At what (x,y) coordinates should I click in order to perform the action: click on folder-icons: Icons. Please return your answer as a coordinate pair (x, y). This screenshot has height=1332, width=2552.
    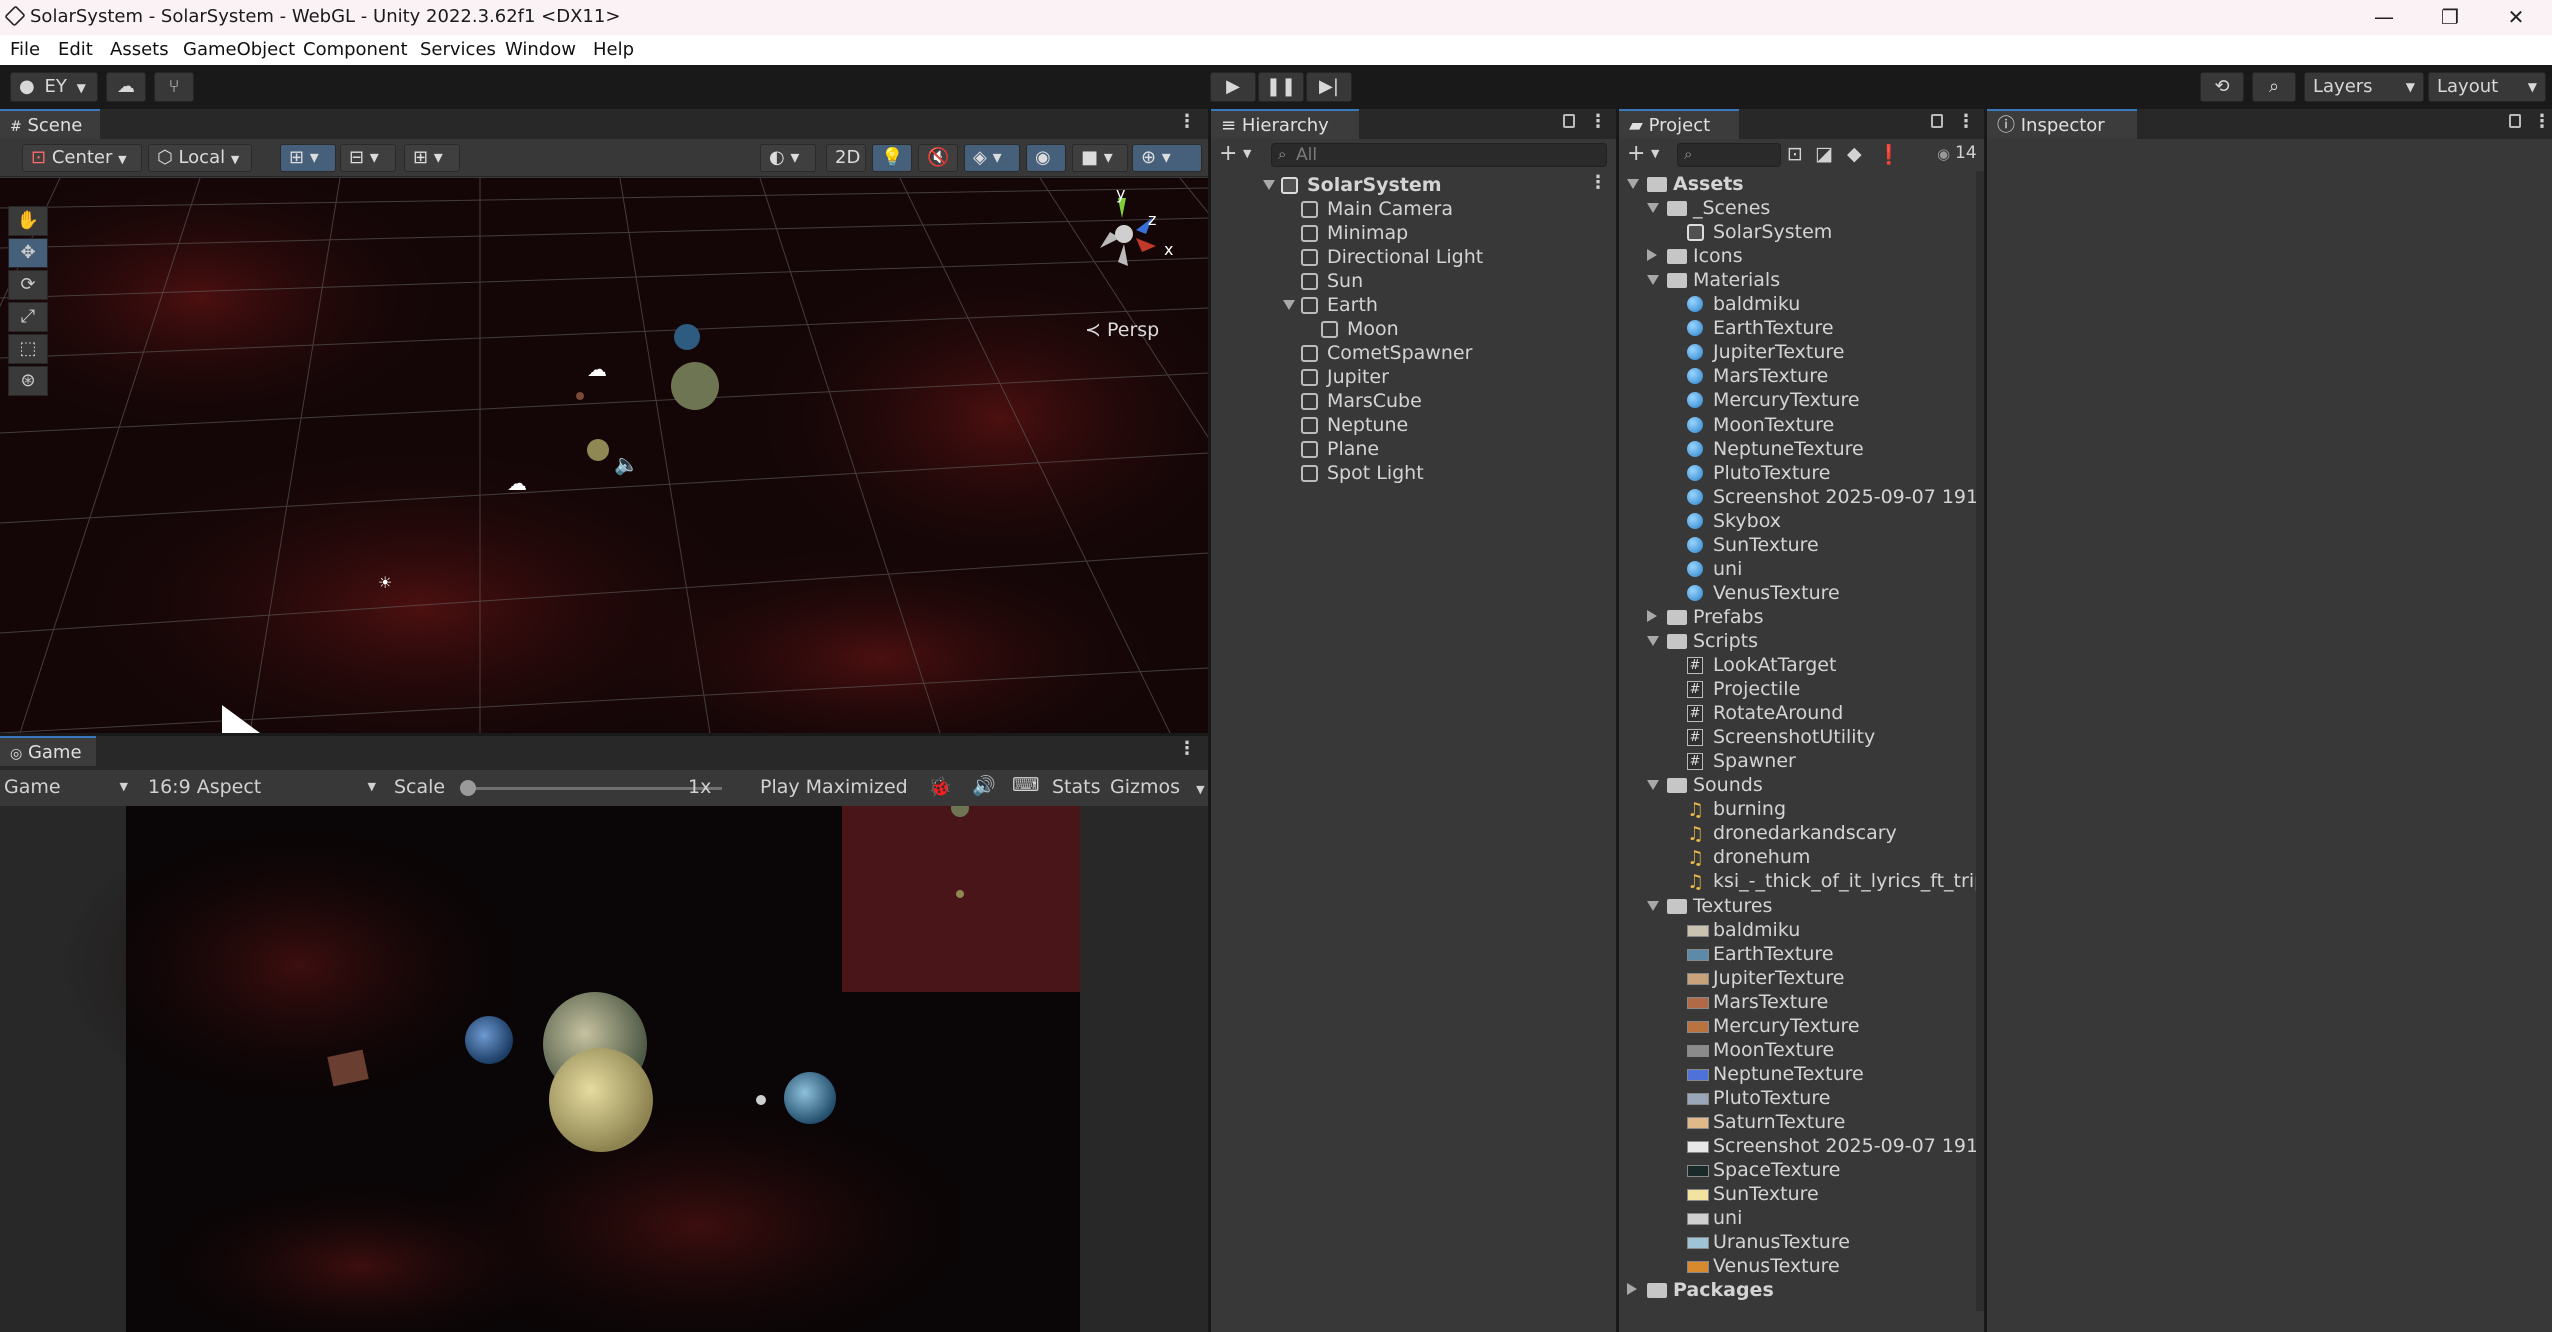
    Looking at the image, I should click on (1799, 257).